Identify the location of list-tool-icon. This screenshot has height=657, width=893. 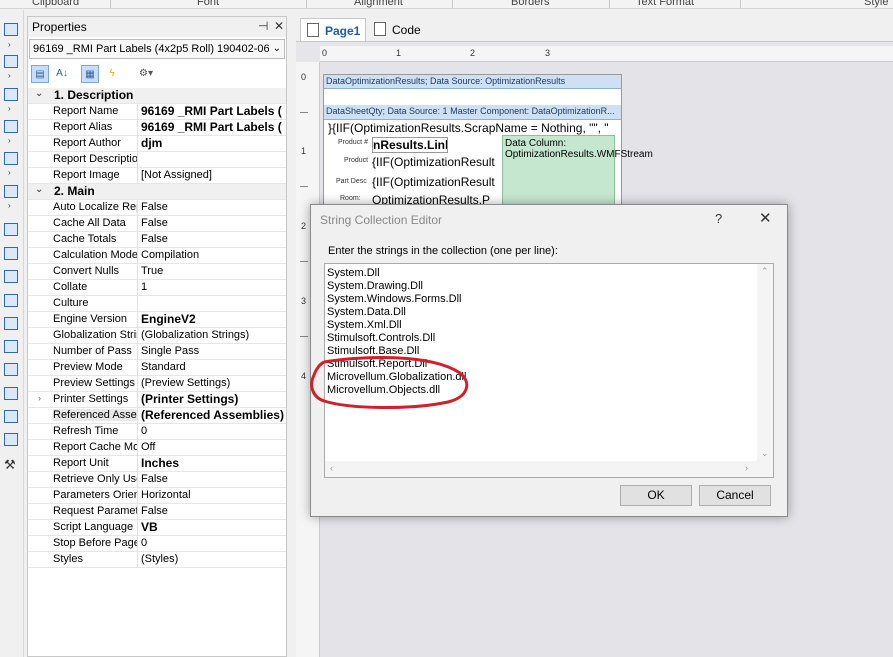
(11, 393).